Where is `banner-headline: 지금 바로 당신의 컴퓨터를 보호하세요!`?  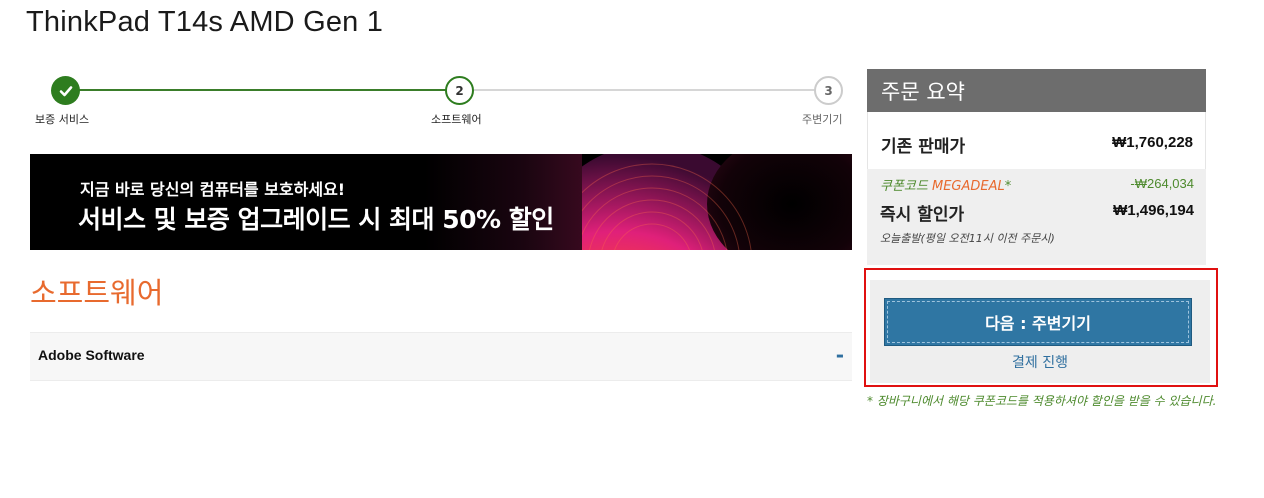
banner-headline: 지금 바로 당신의 컴퓨터를 보호하세요! is located at coordinates (213, 189).